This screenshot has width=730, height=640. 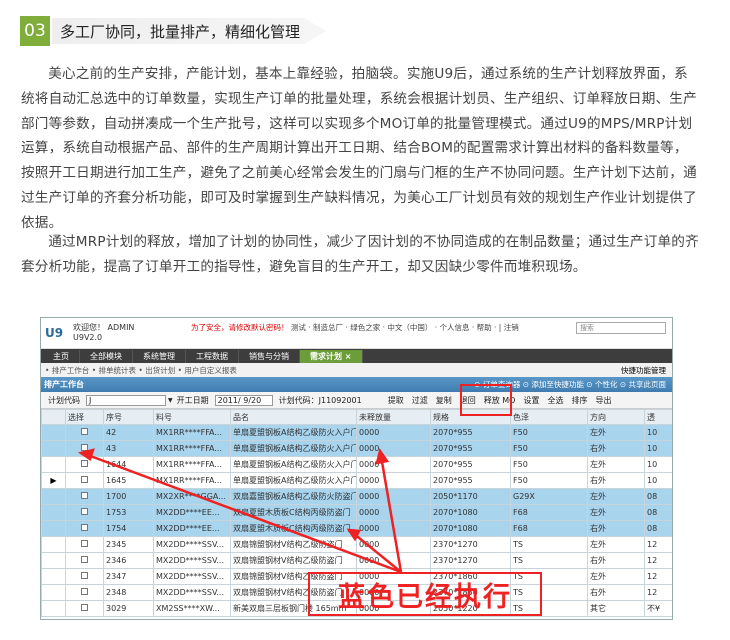 What do you see at coordinates (159, 356) in the screenshot?
I see `tab-system-admin: 系统管理` at bounding box center [159, 356].